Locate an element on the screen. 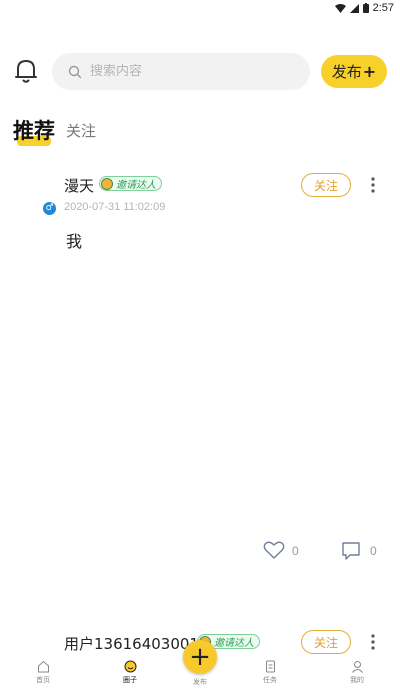 This screenshot has width=400, height=690. wifi-icon is located at coordinates (340, 8).